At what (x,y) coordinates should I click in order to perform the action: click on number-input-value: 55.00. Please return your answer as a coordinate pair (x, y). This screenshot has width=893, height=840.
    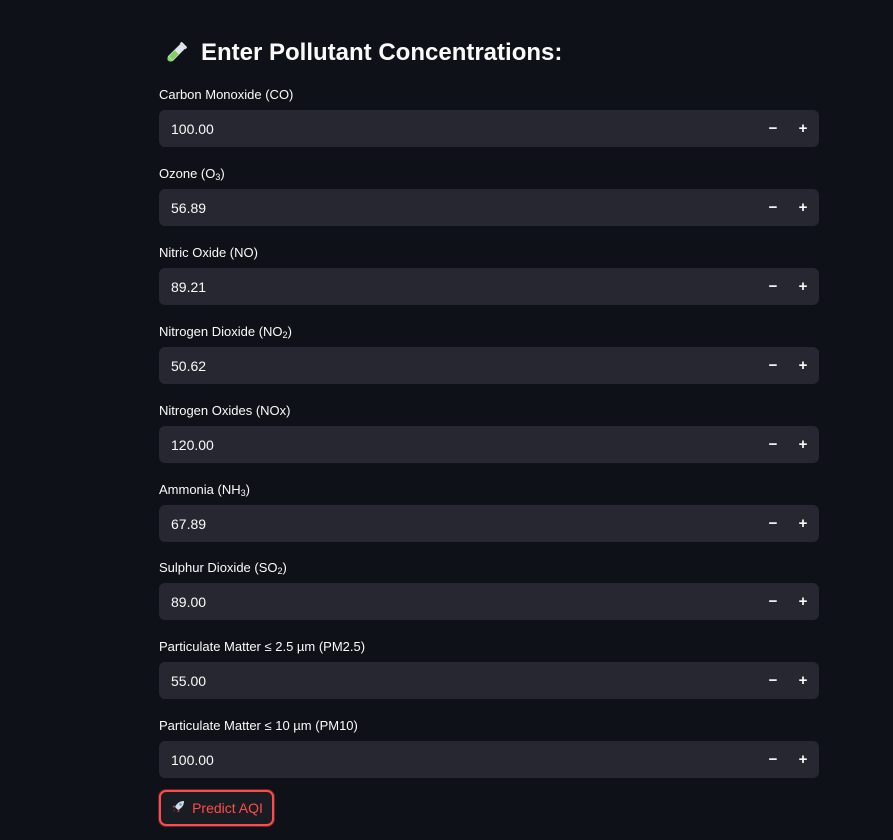
    Looking at the image, I should click on (458, 681).